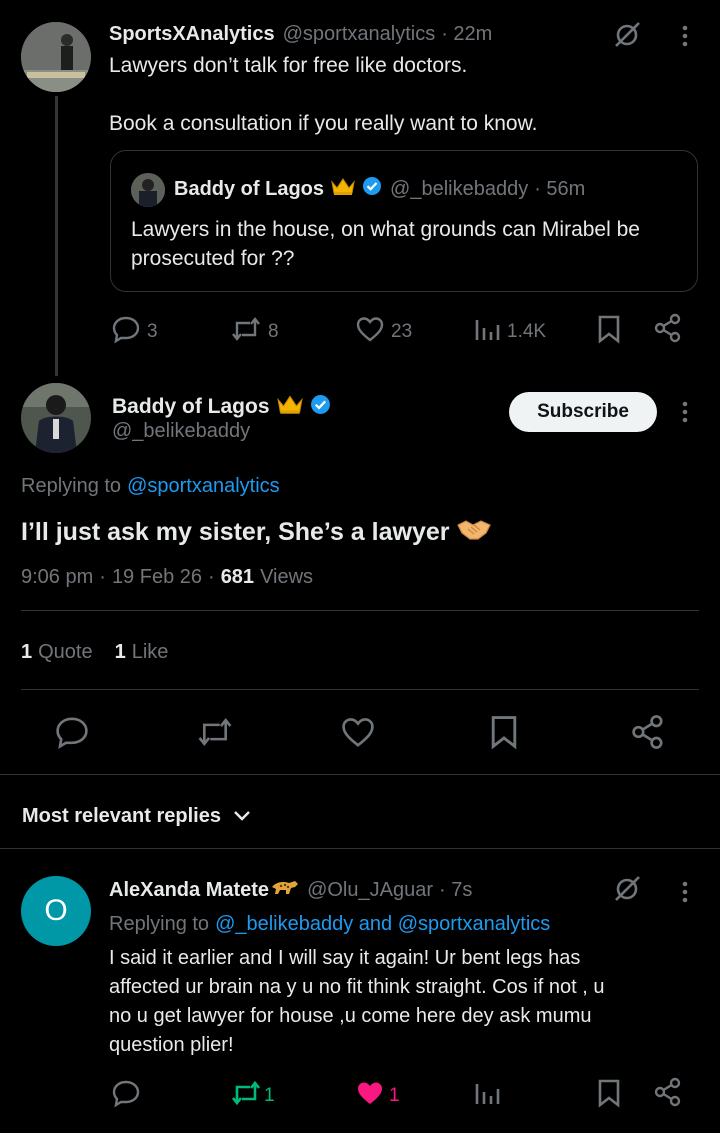  What do you see at coordinates (527, 331) in the screenshot?
I see `views-count: 1.4K` at bounding box center [527, 331].